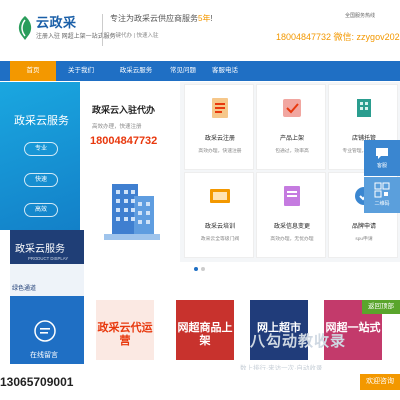  What do you see at coordinates (131, 172) in the screenshot?
I see `promo-panel: 政采云入驻代办 高效办理，快速注册 18004847732` at bounding box center [131, 172].